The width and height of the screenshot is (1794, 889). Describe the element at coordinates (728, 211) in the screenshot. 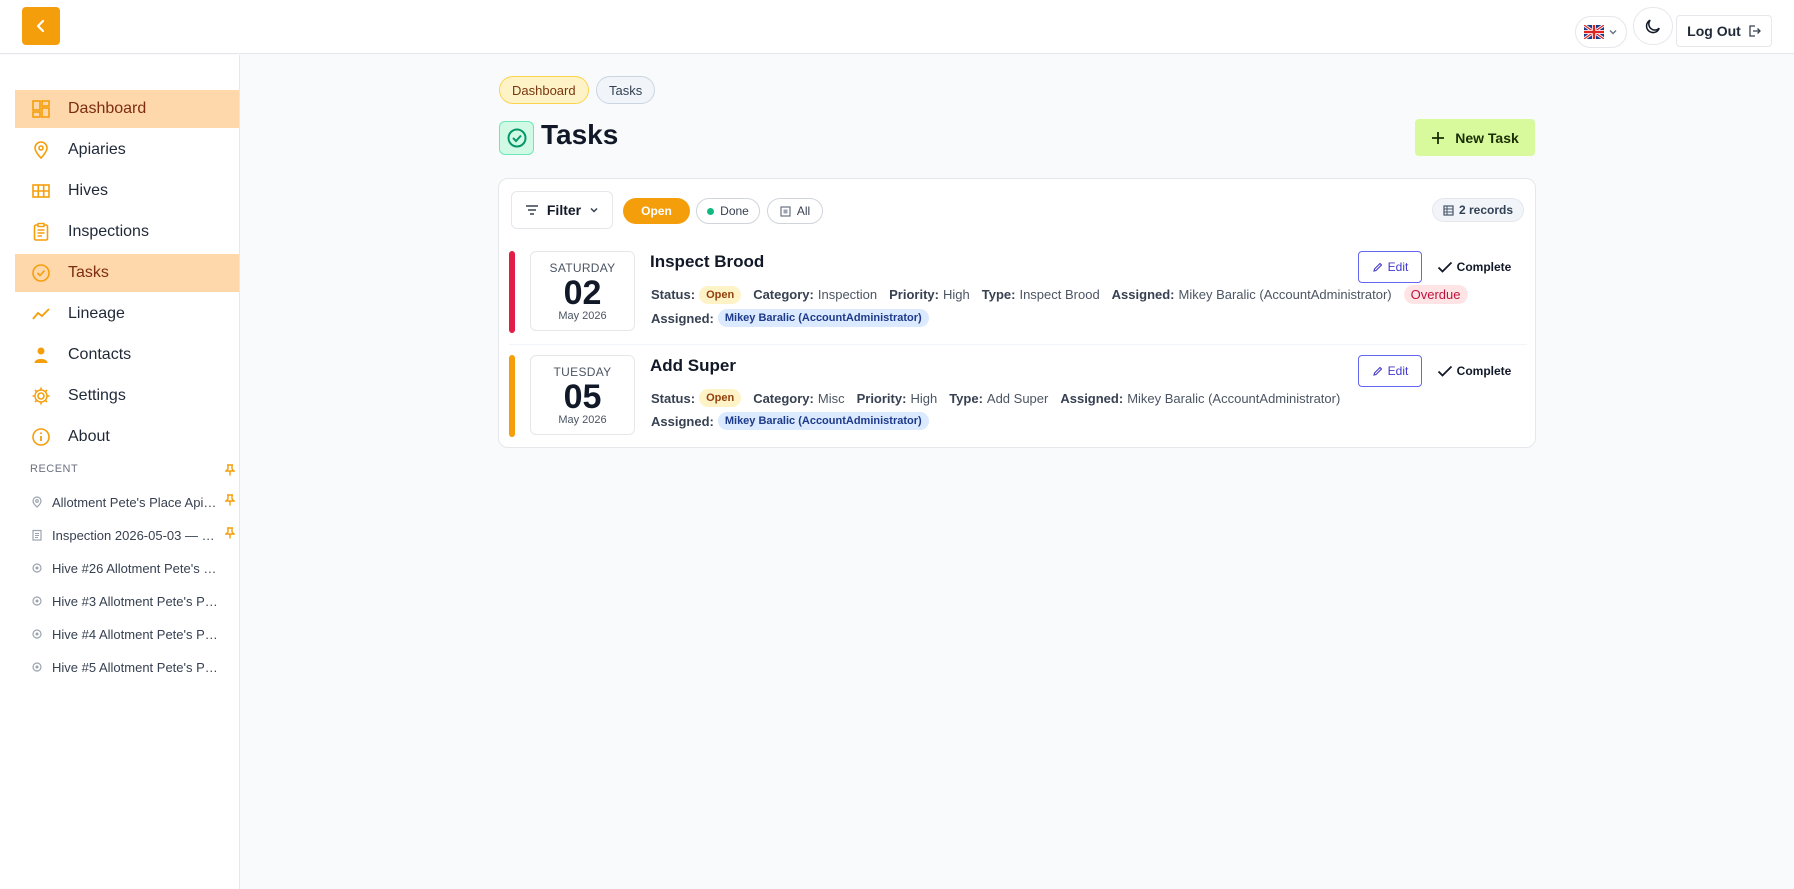

I see `filter-chip-done: Done` at that location.